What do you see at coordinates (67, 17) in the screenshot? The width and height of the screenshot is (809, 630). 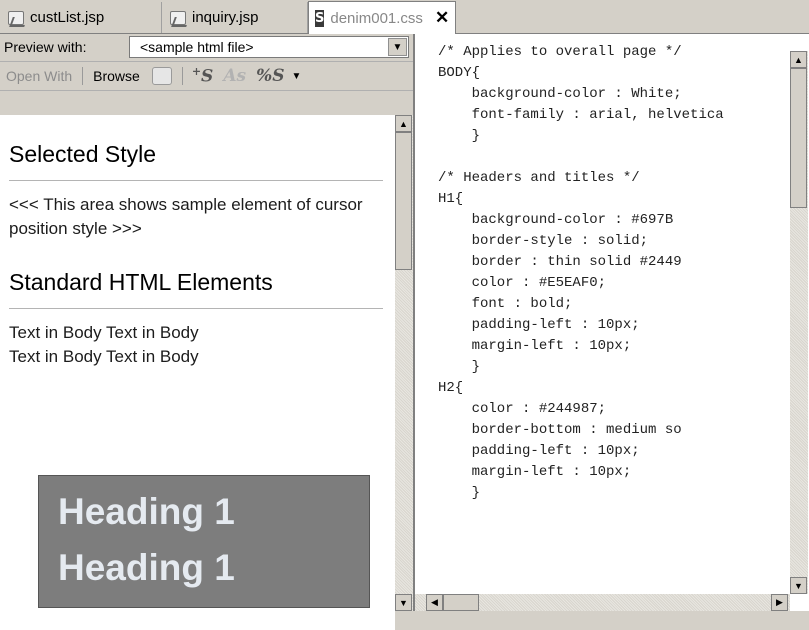 I see `tab-label: custList.jsp` at bounding box center [67, 17].